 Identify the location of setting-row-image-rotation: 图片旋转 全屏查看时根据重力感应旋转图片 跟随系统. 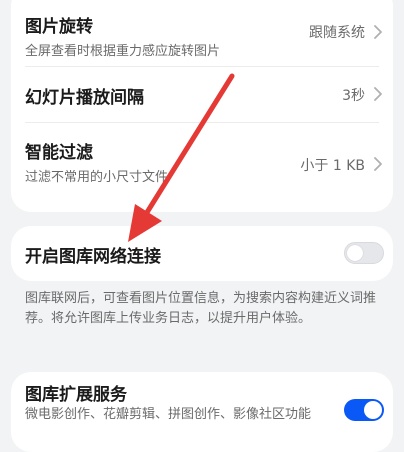
(202, 33).